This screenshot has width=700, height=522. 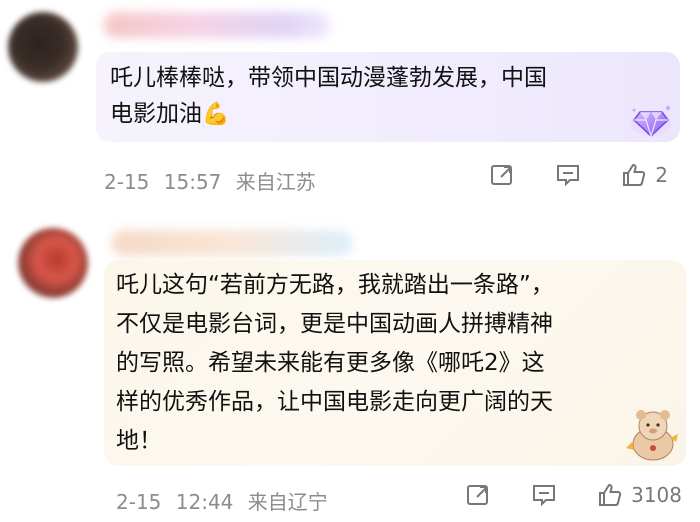 I want to click on like-button: 3108, so click(x=639, y=495).